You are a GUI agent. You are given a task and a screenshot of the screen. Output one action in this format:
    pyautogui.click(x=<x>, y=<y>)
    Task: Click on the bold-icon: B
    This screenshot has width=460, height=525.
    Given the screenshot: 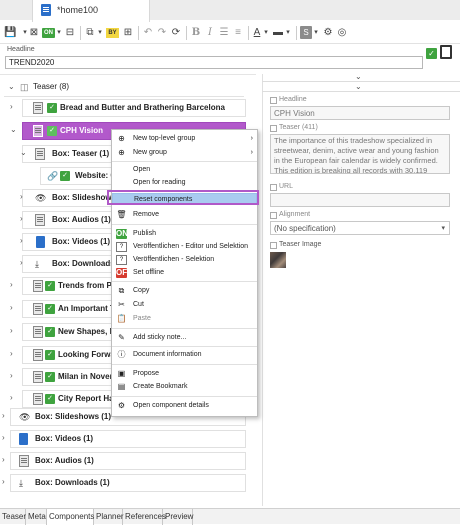 What is the action you would take?
    pyautogui.click(x=196, y=32)
    